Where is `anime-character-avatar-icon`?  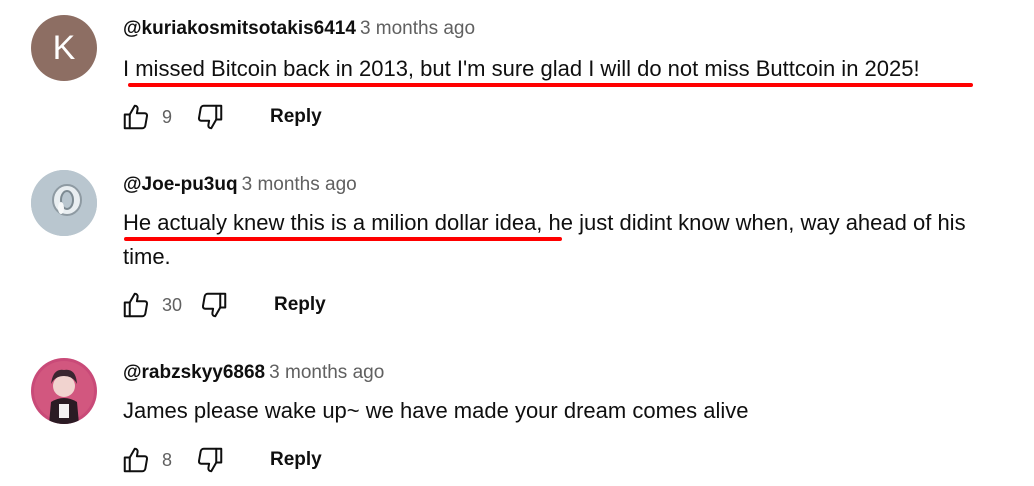
anime-character-avatar-icon is located at coordinates (64, 391).